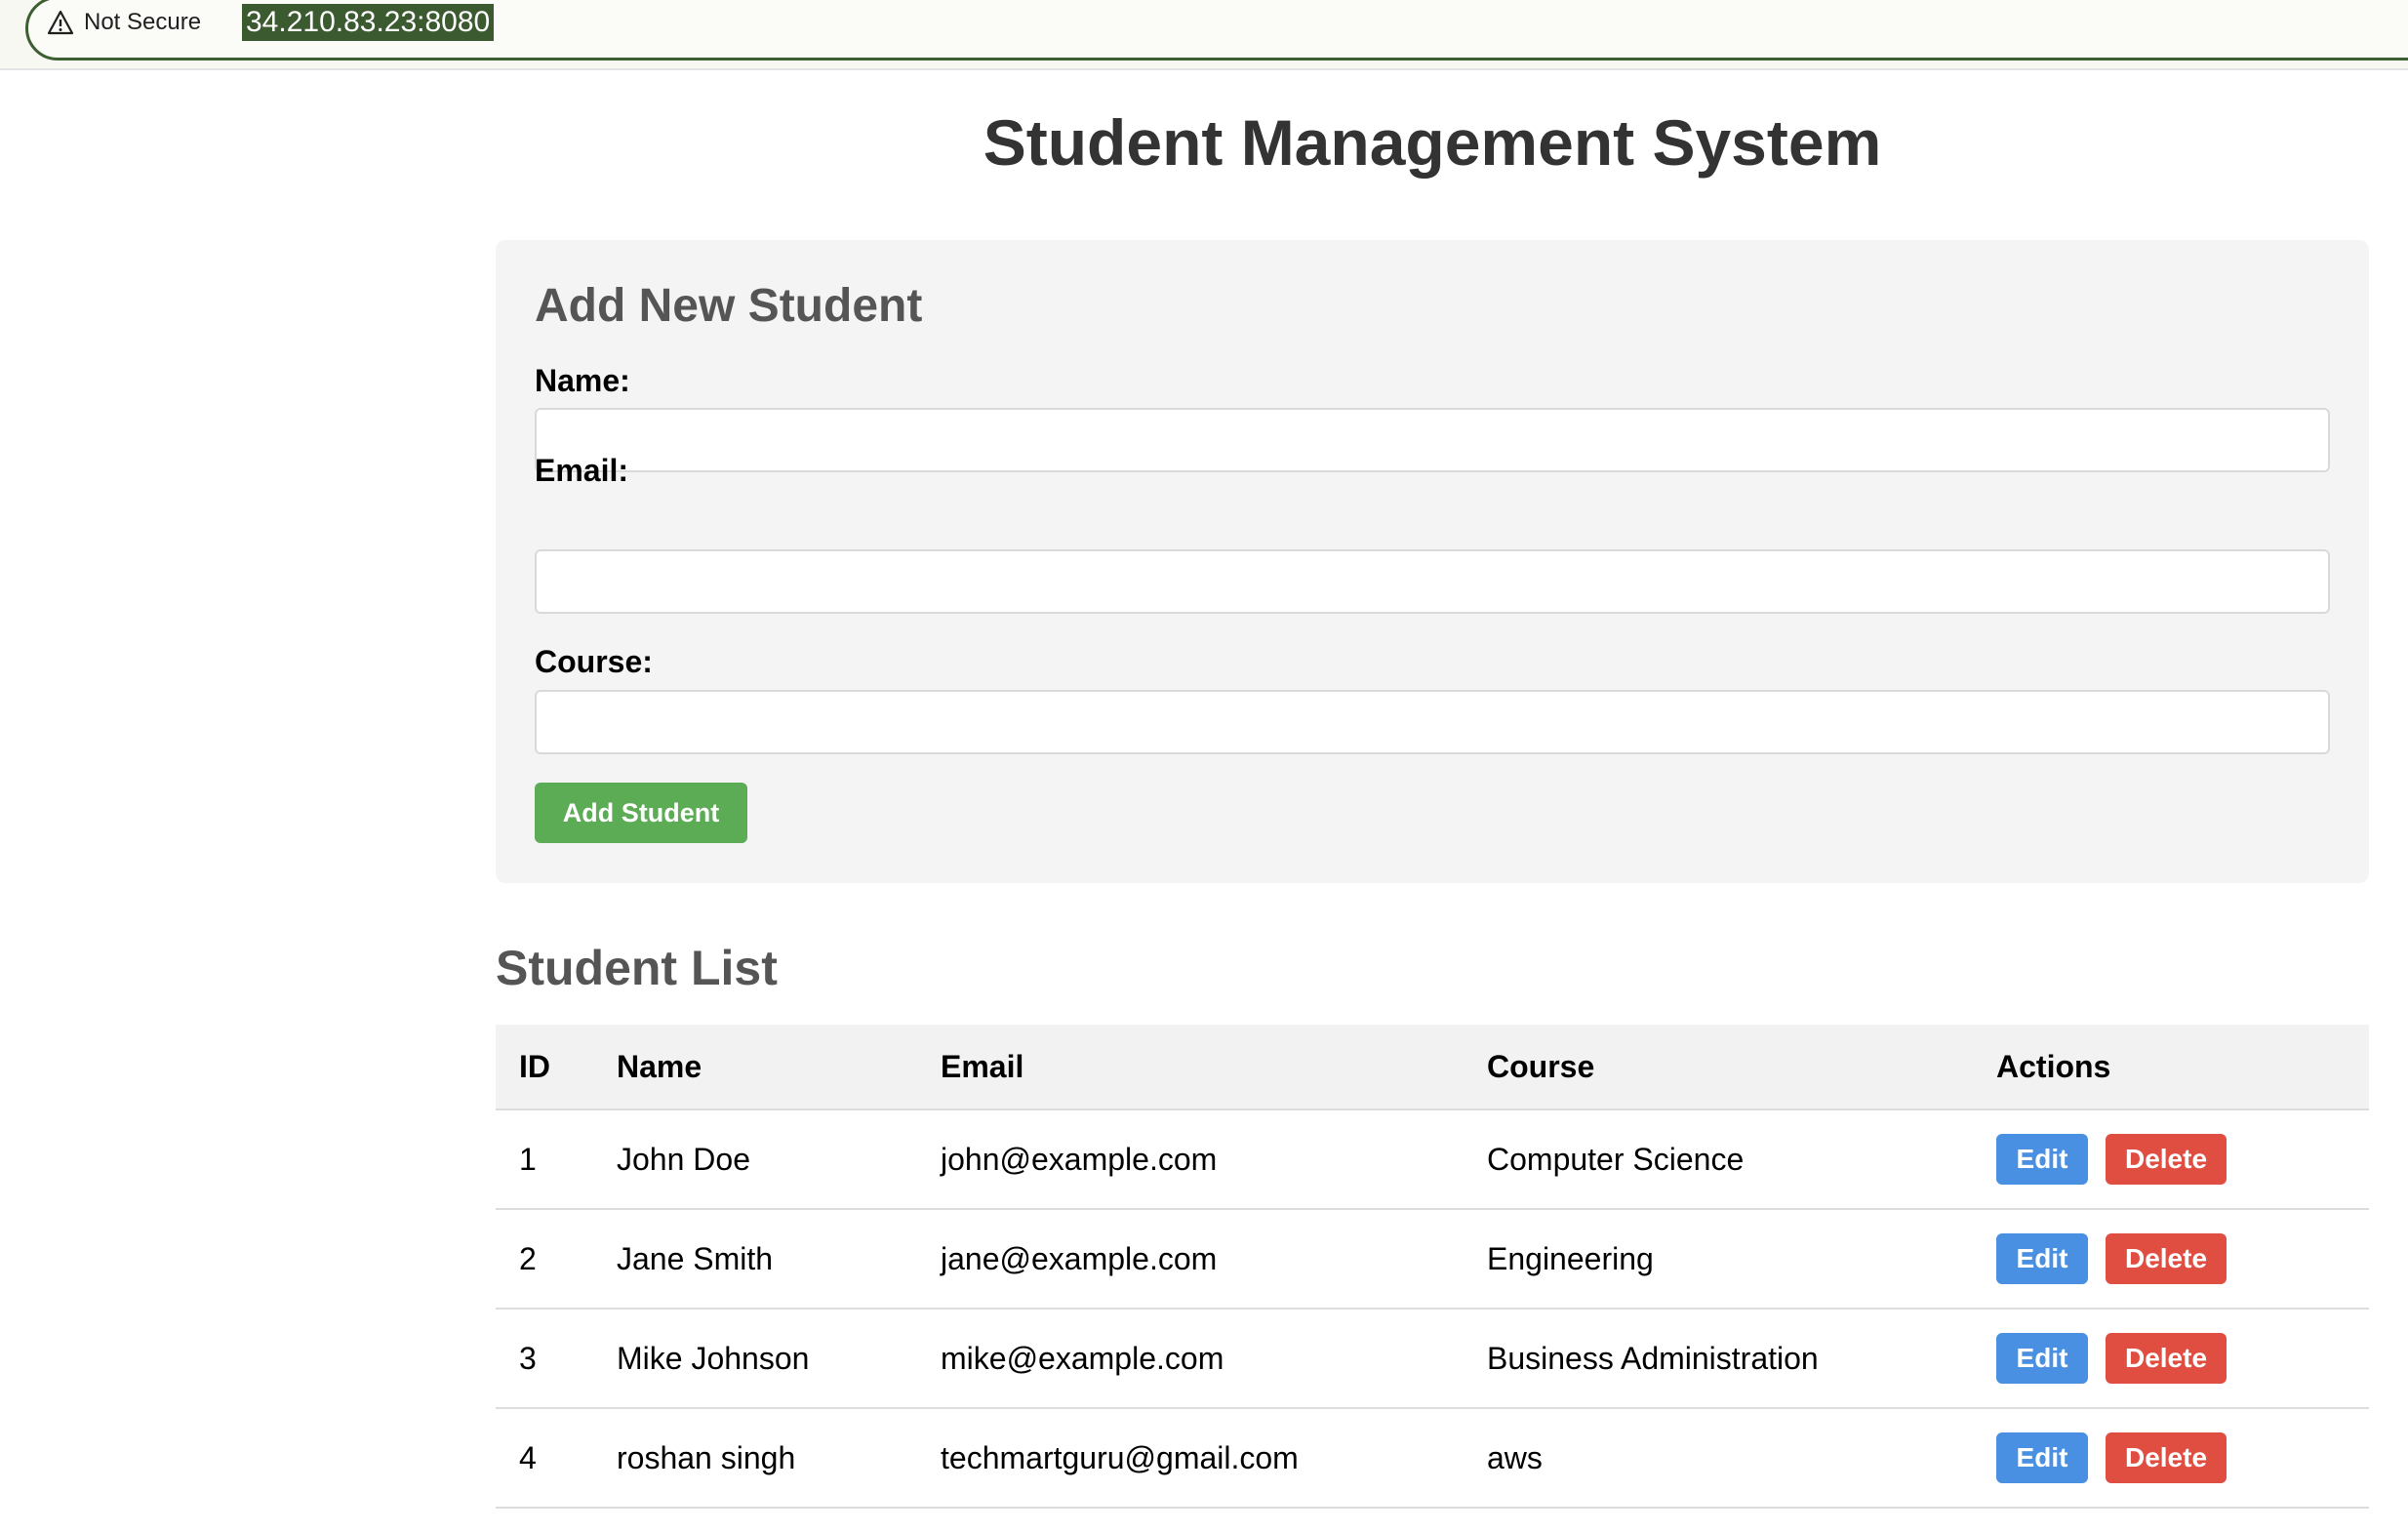 The height and width of the screenshot is (1532, 2408). I want to click on cell-email: john@example.com, so click(1190, 1160).